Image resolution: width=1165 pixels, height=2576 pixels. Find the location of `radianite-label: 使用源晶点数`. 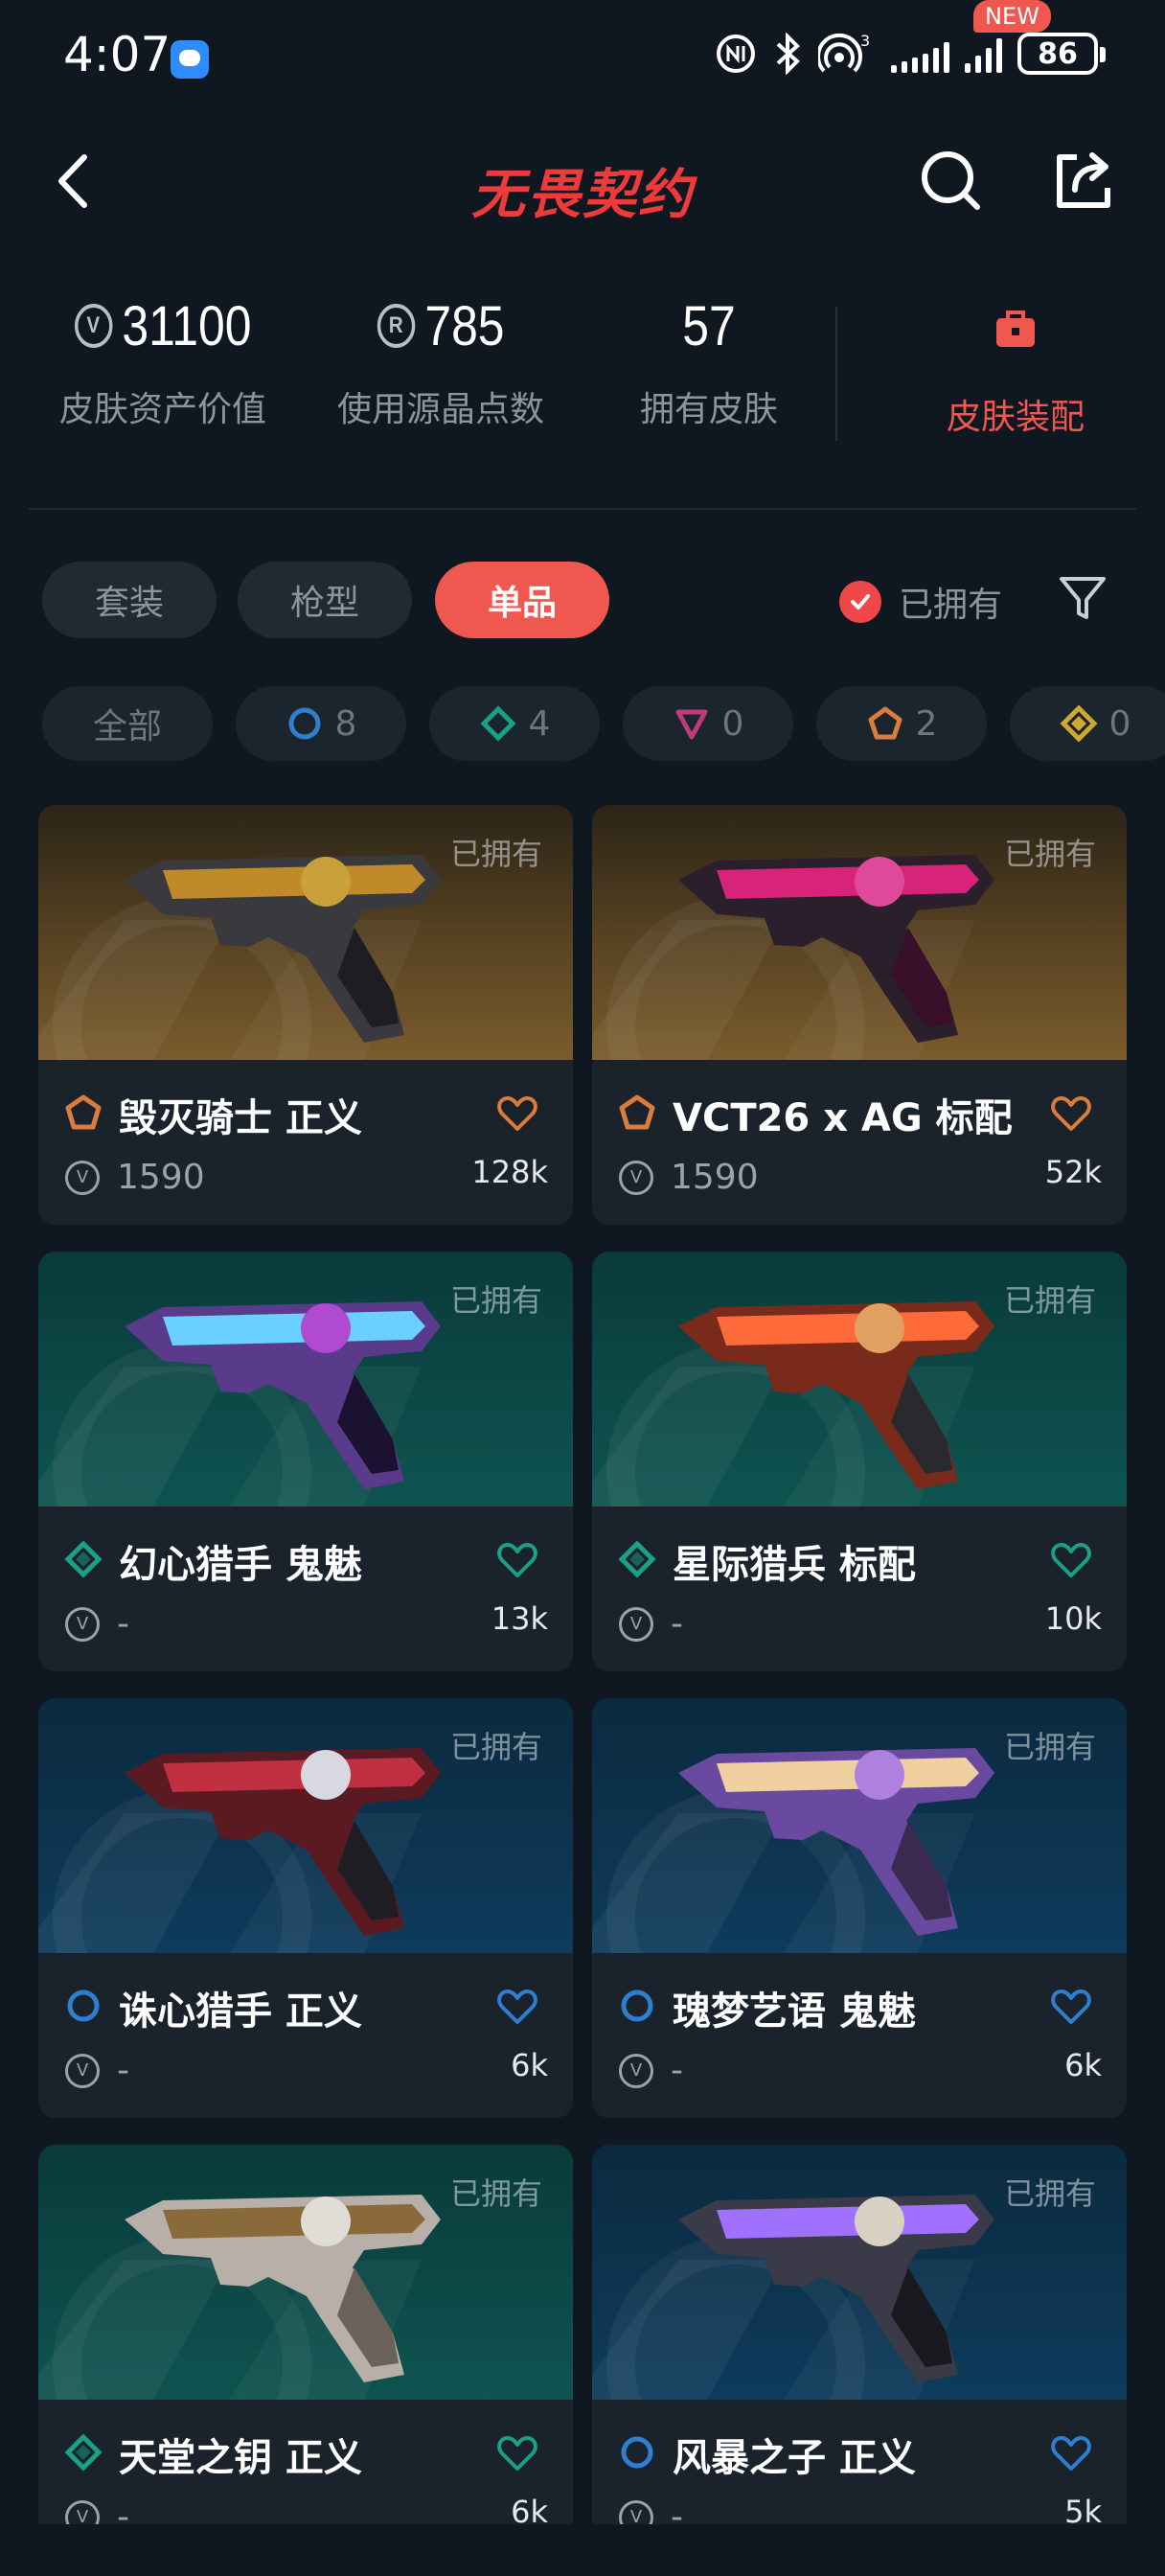

radianite-label: 使用源晶点数 is located at coordinates (440, 409).